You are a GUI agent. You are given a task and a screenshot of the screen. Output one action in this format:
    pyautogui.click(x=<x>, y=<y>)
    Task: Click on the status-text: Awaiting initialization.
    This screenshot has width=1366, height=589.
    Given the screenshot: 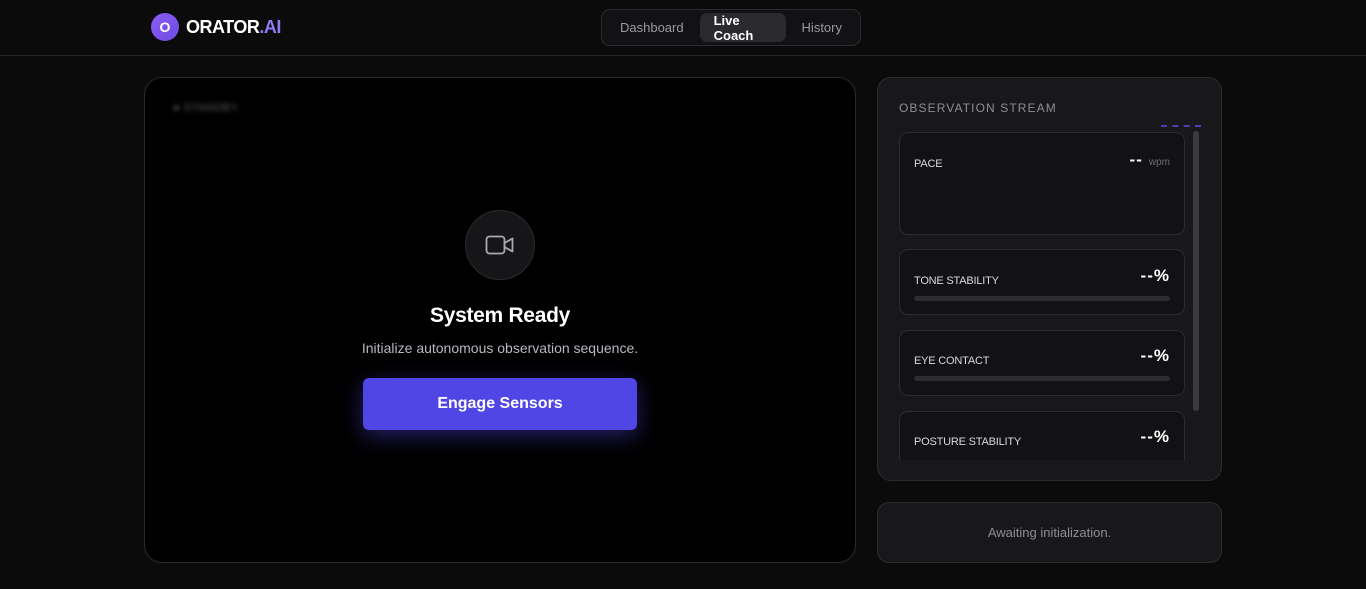 What is the action you would take?
    pyautogui.click(x=1049, y=532)
    